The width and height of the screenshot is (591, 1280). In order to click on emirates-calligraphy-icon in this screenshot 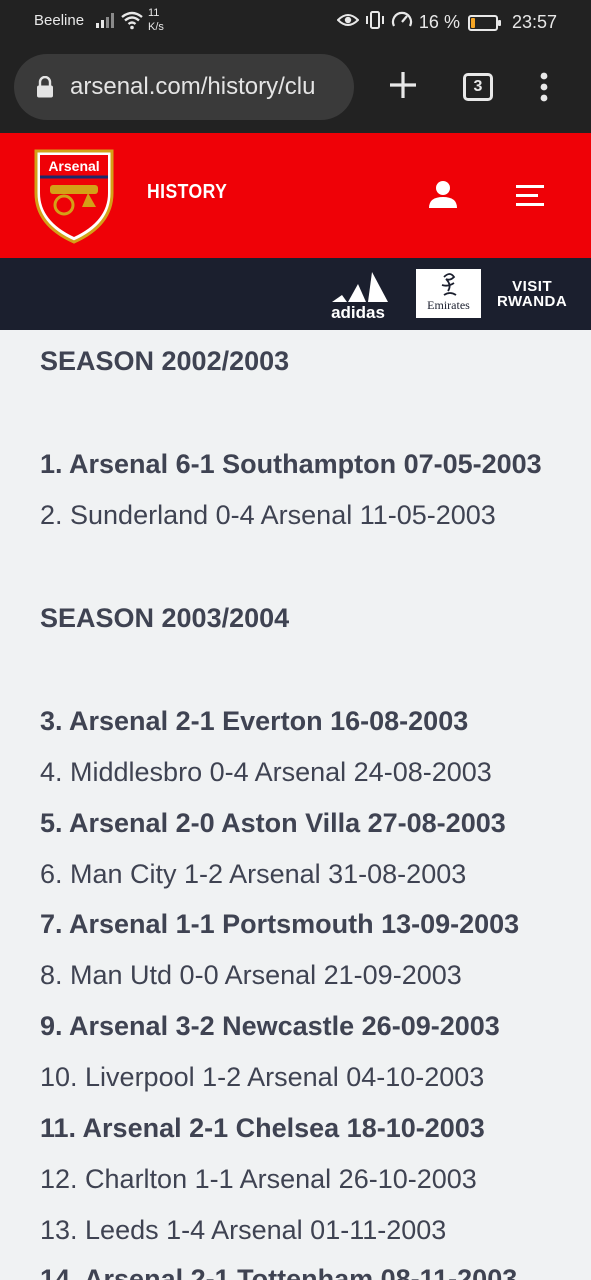, I will do `click(449, 284)`.